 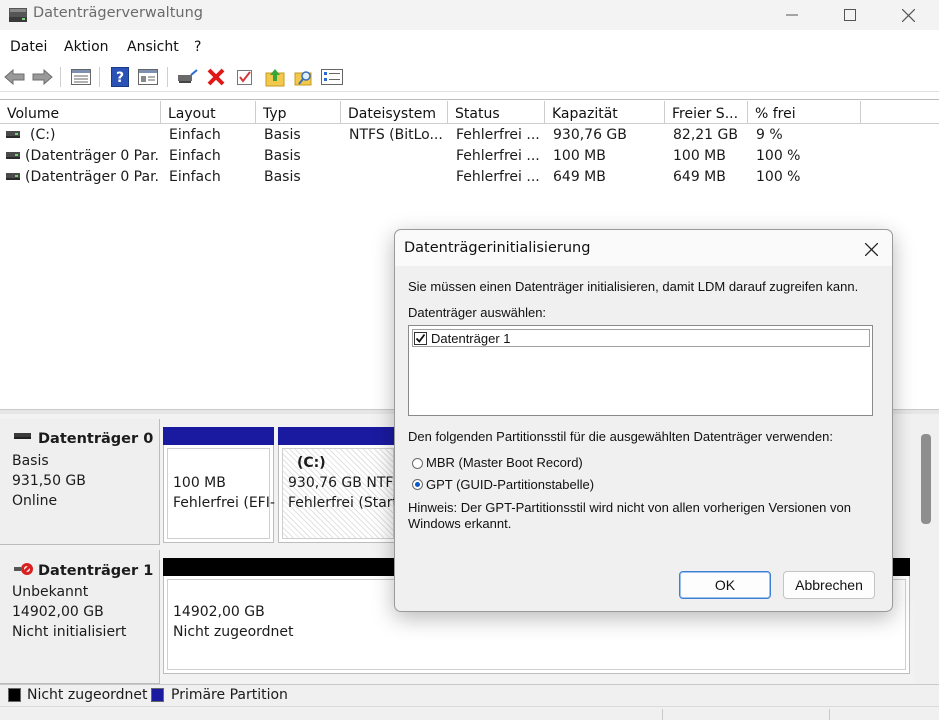 What do you see at coordinates (497, 248) in the screenshot?
I see `dialog-title: Datenträgerinitialisierung` at bounding box center [497, 248].